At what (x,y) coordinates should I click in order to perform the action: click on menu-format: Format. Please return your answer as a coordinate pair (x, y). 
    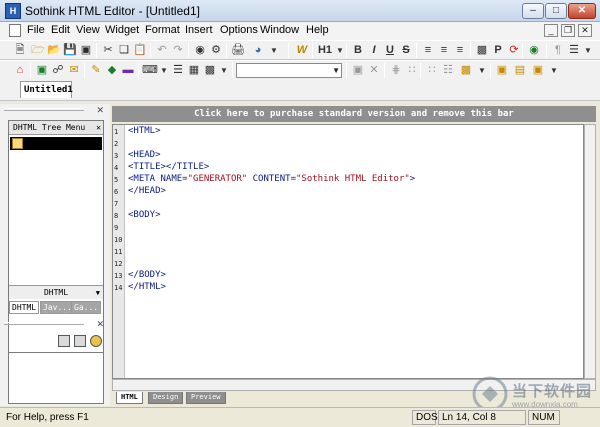
    Looking at the image, I should click on (162, 30).